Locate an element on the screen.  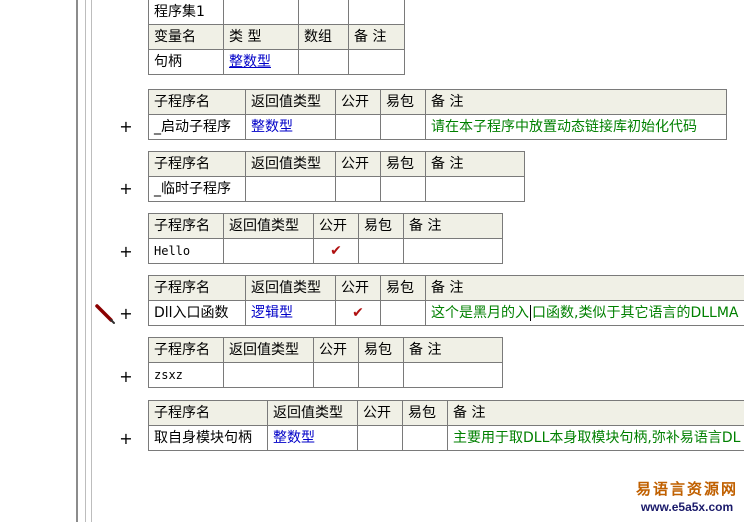
assembly-name: 程序集1 is located at coordinates (186, 12).